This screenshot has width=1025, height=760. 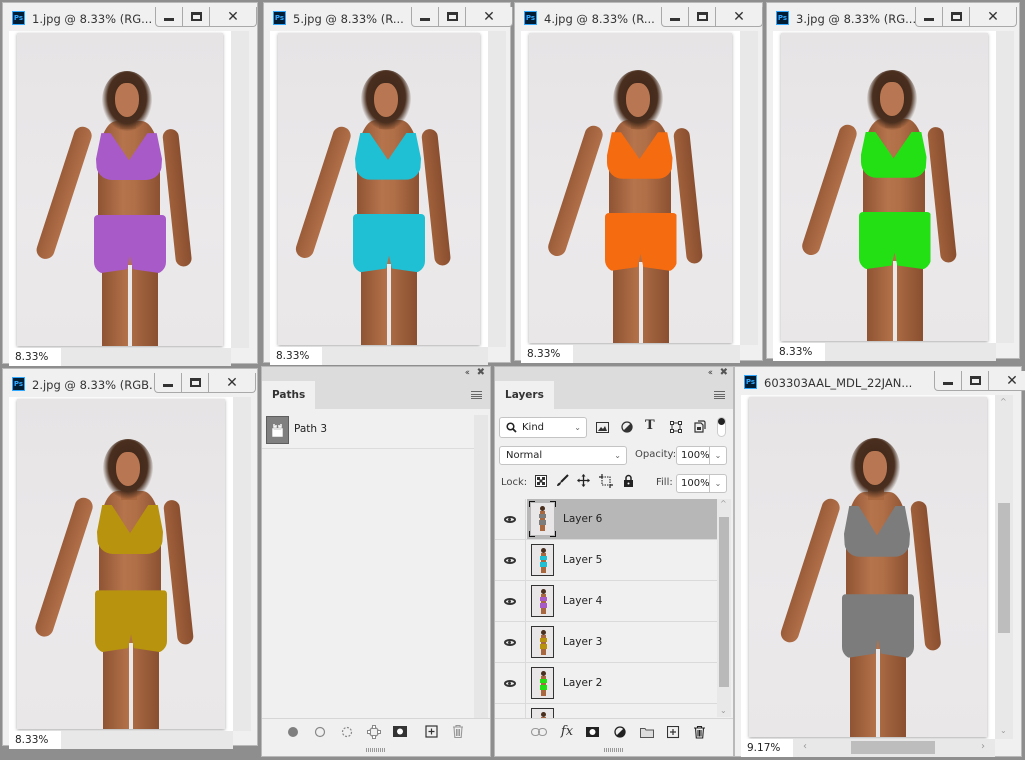 I want to click on new-group-icon, so click(x=648, y=732).